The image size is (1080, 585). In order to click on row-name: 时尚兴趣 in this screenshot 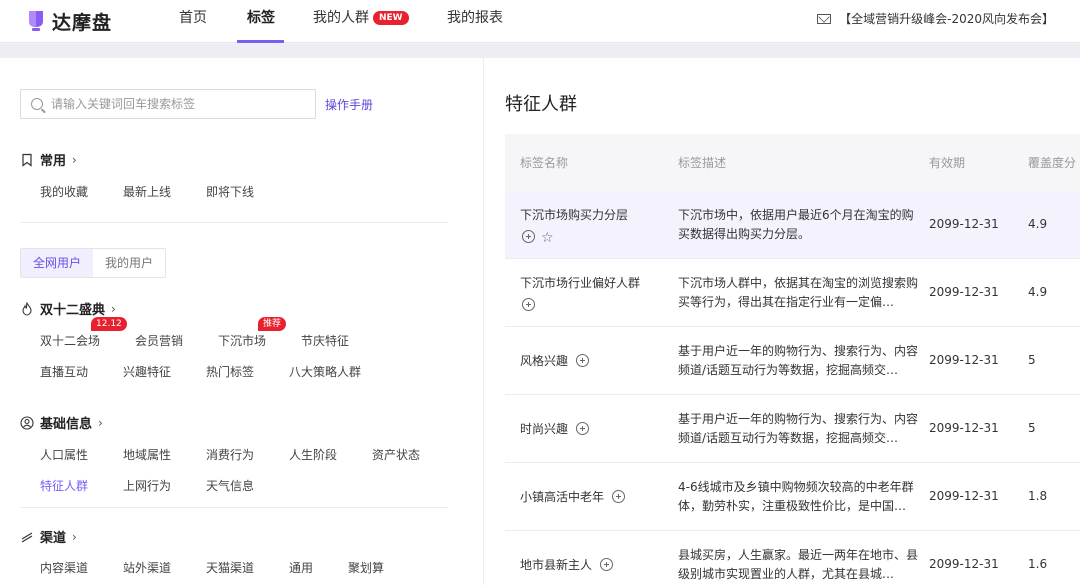, I will do `click(544, 429)`.